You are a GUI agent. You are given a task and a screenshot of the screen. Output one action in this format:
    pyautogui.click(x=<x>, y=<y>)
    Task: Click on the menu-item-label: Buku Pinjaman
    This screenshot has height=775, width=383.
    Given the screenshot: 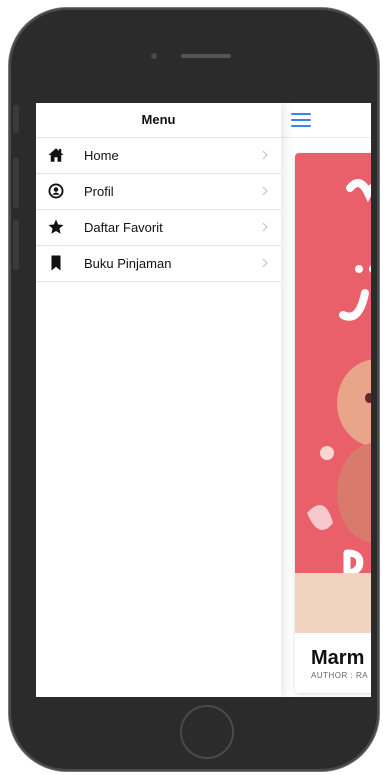 What is the action you would take?
    pyautogui.click(x=128, y=263)
    